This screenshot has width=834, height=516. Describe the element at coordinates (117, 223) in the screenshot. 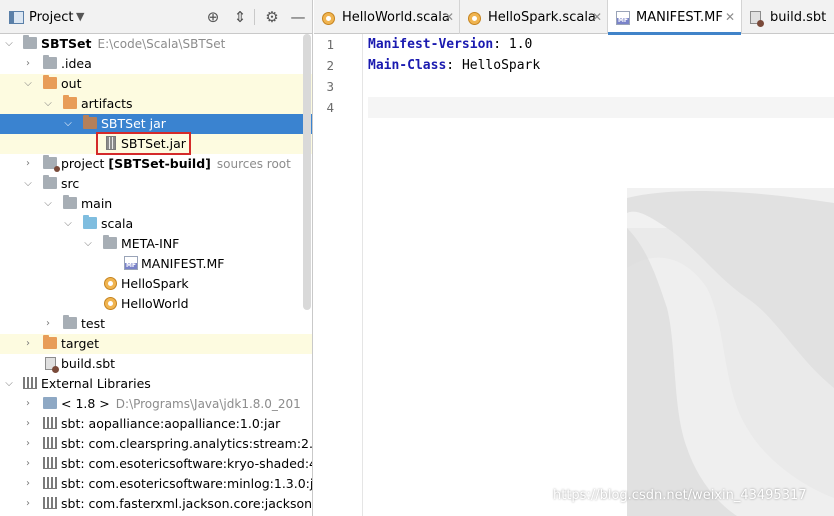

I see `tree-label-scala: scala` at that location.